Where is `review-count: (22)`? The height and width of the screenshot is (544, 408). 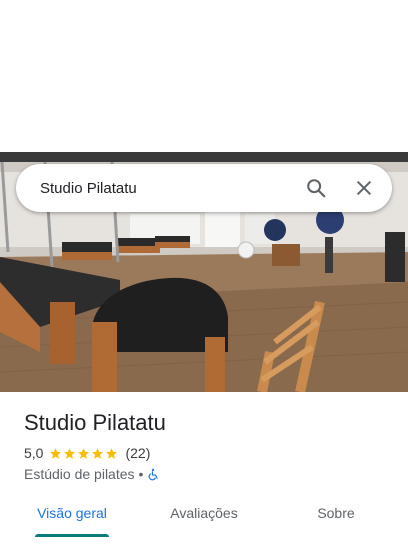
review-count: (22) is located at coordinates (138, 453).